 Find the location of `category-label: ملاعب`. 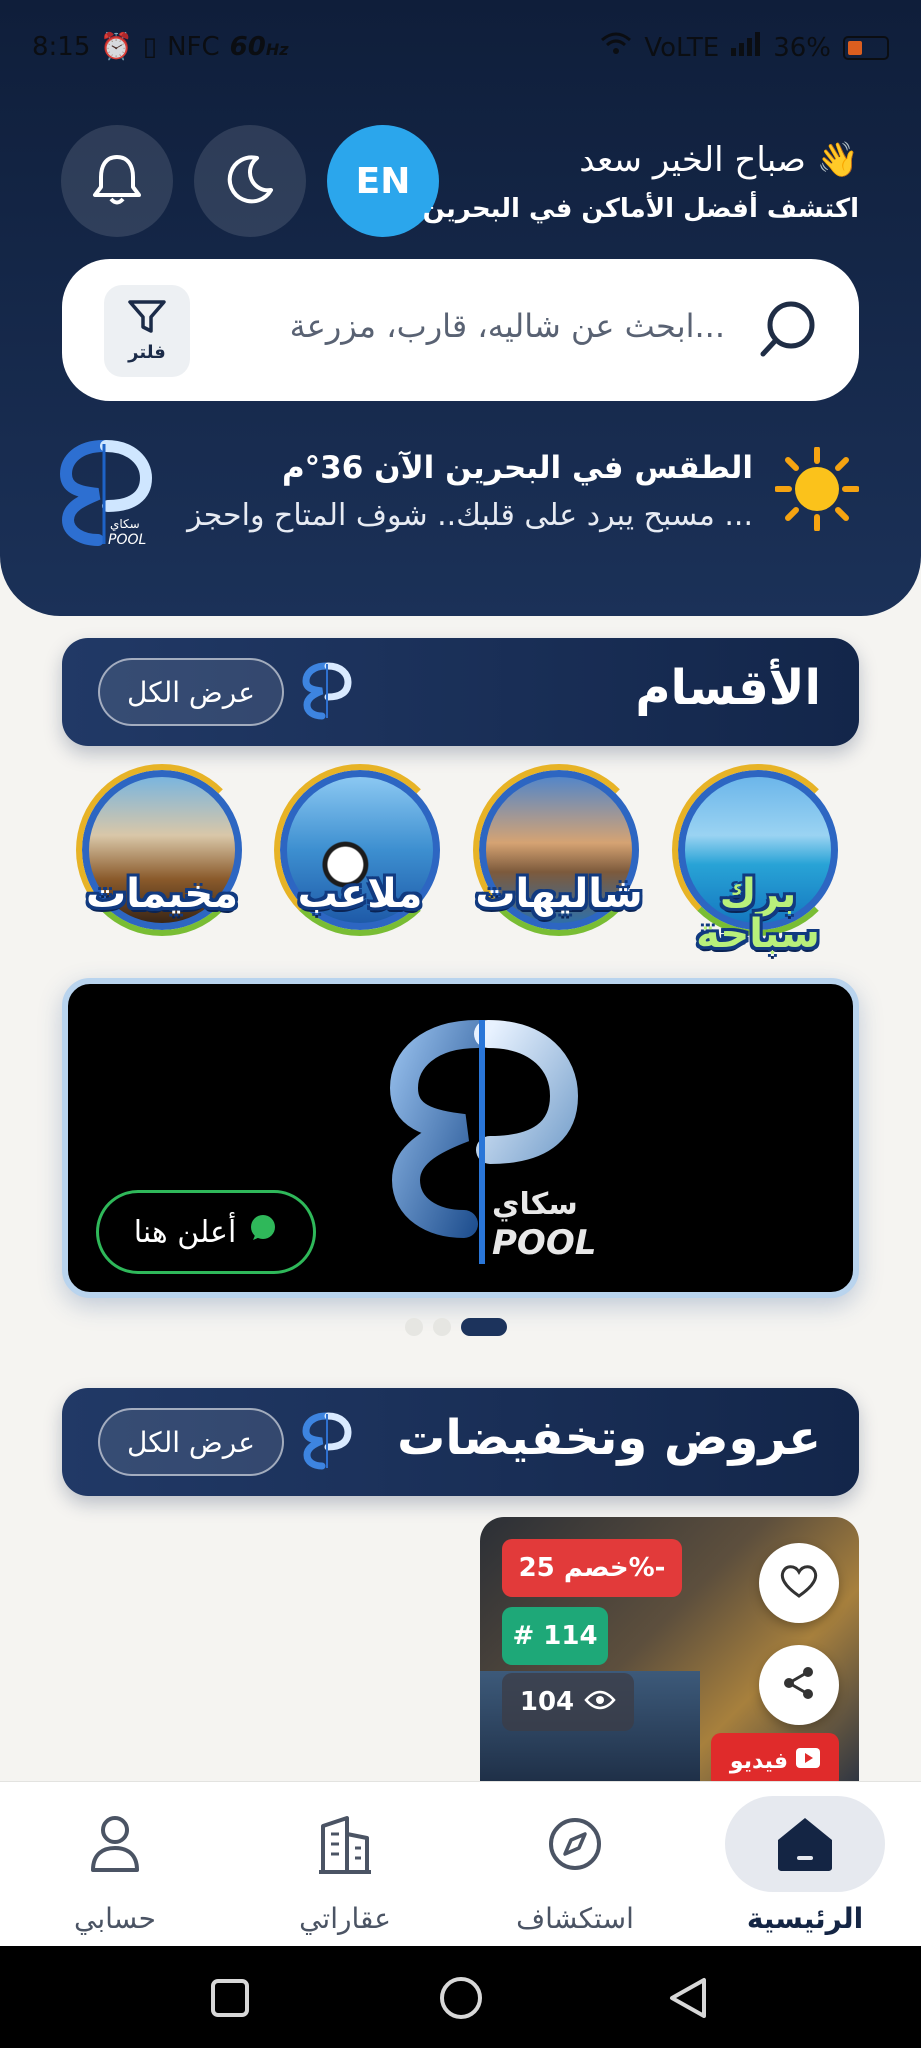

category-label: ملاعب is located at coordinates (360, 894).